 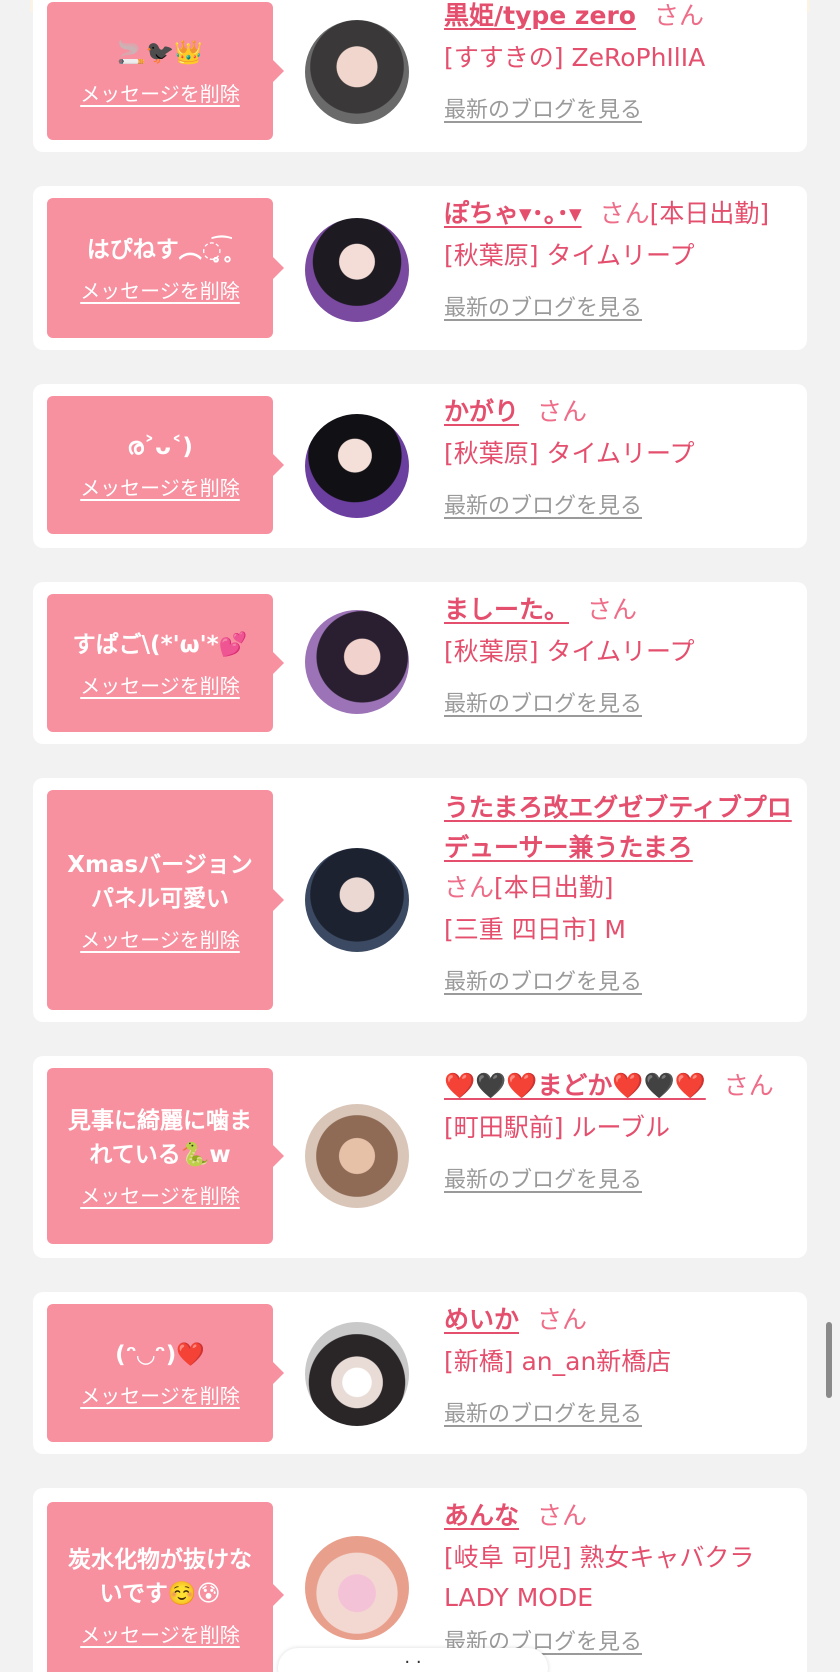 I want to click on message-text: 見事に綺麗に噛ま れている🐍w, so click(x=160, y=1137).